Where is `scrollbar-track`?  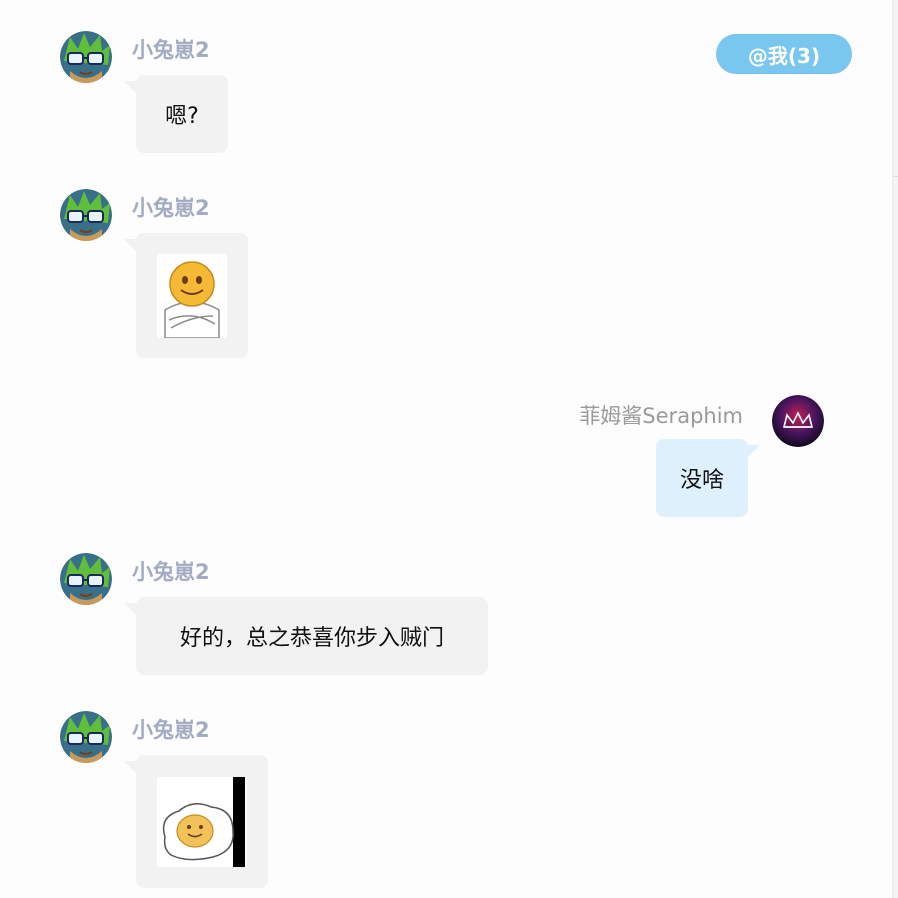
scrollbar-track is located at coordinates (895, 449).